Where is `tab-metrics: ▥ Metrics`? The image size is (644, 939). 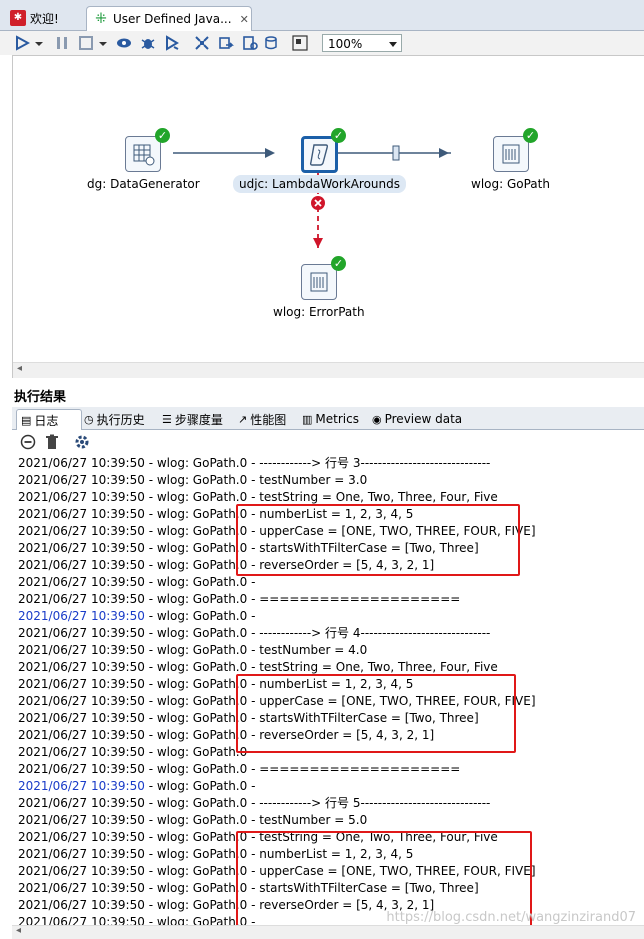 tab-metrics: ▥ Metrics is located at coordinates (330, 419).